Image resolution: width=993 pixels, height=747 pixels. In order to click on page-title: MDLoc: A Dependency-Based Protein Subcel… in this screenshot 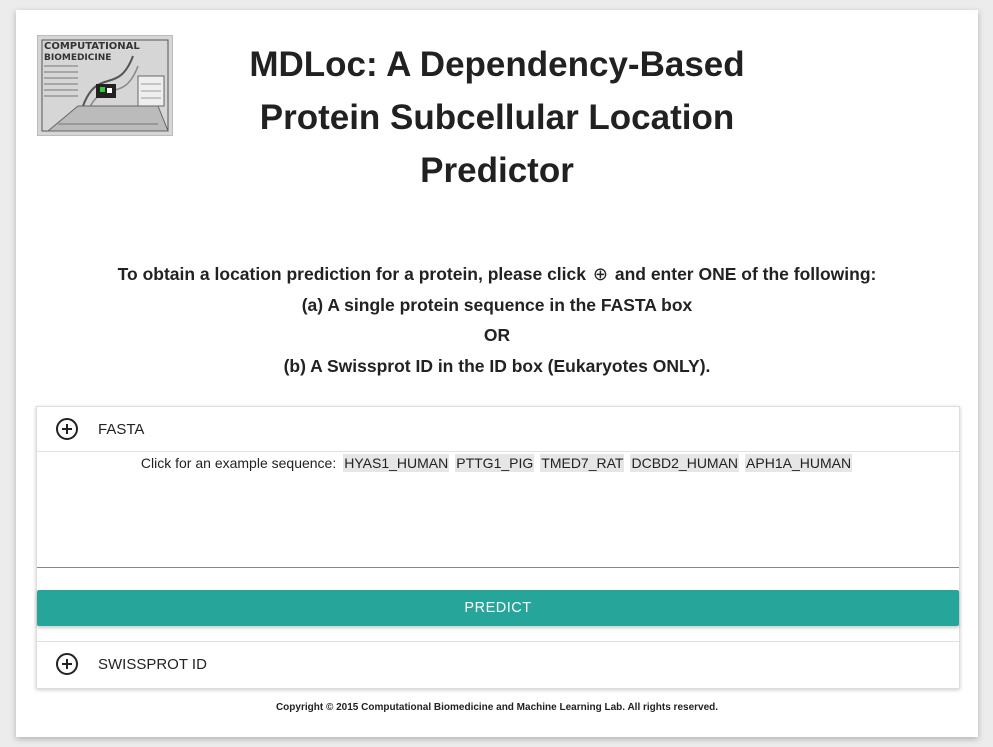, I will do `click(497, 117)`.